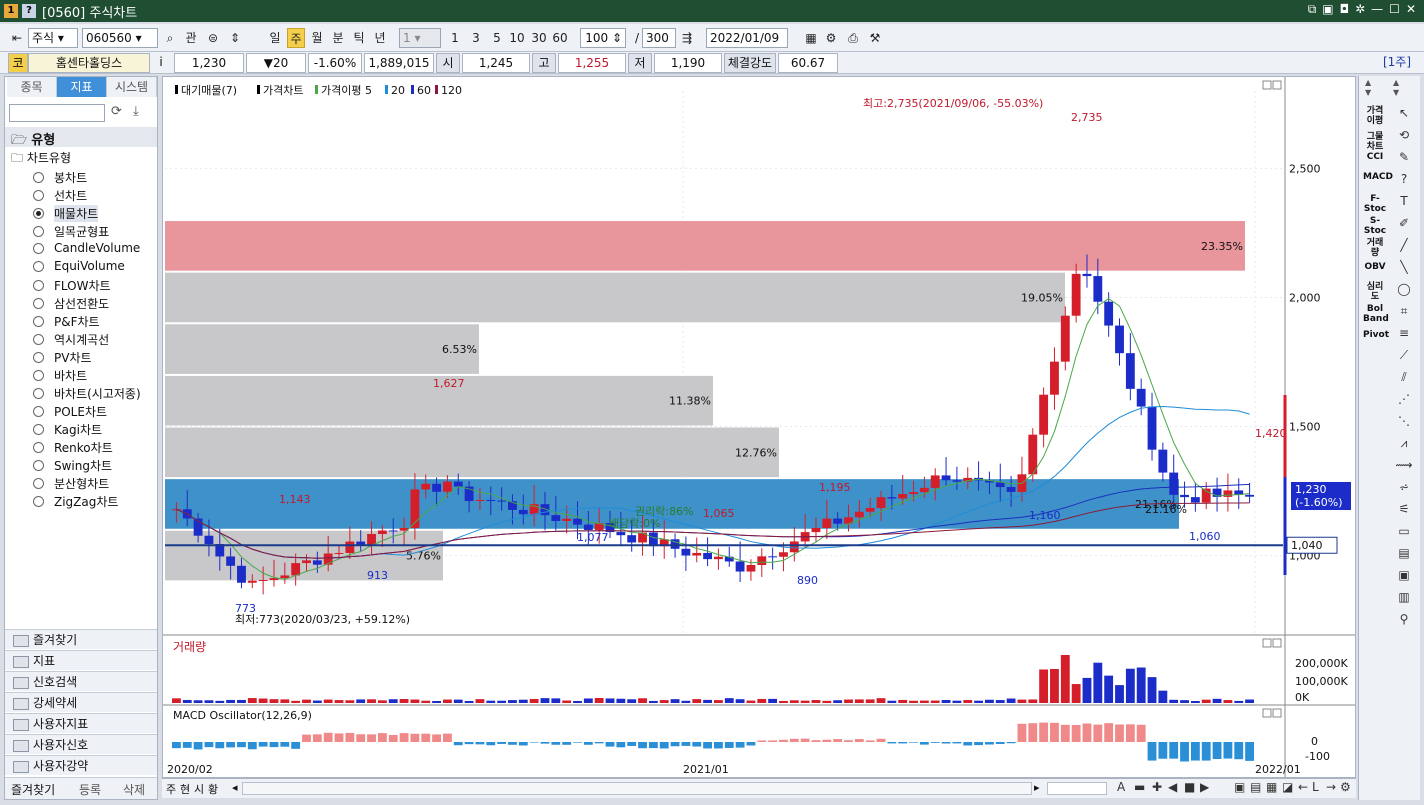 This screenshot has height=805, width=1424. I want to click on drawing-tool-icon: ↖, so click(1404, 115).